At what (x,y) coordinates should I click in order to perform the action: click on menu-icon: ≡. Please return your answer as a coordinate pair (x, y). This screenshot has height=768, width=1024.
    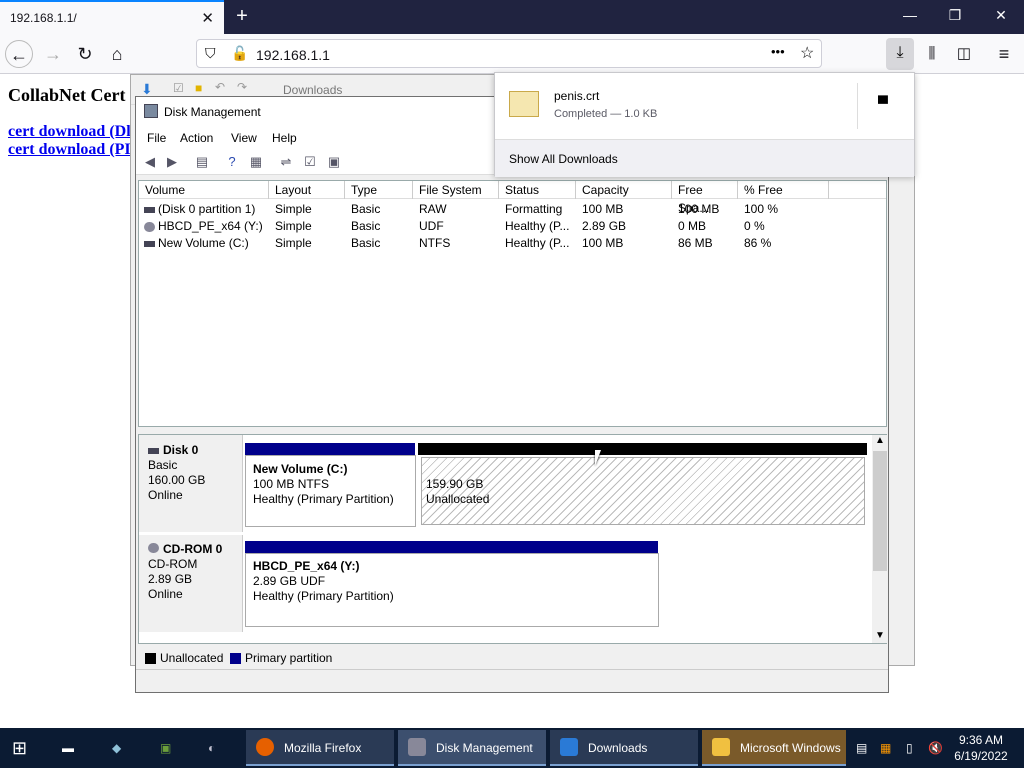
    Looking at the image, I should click on (1004, 54).